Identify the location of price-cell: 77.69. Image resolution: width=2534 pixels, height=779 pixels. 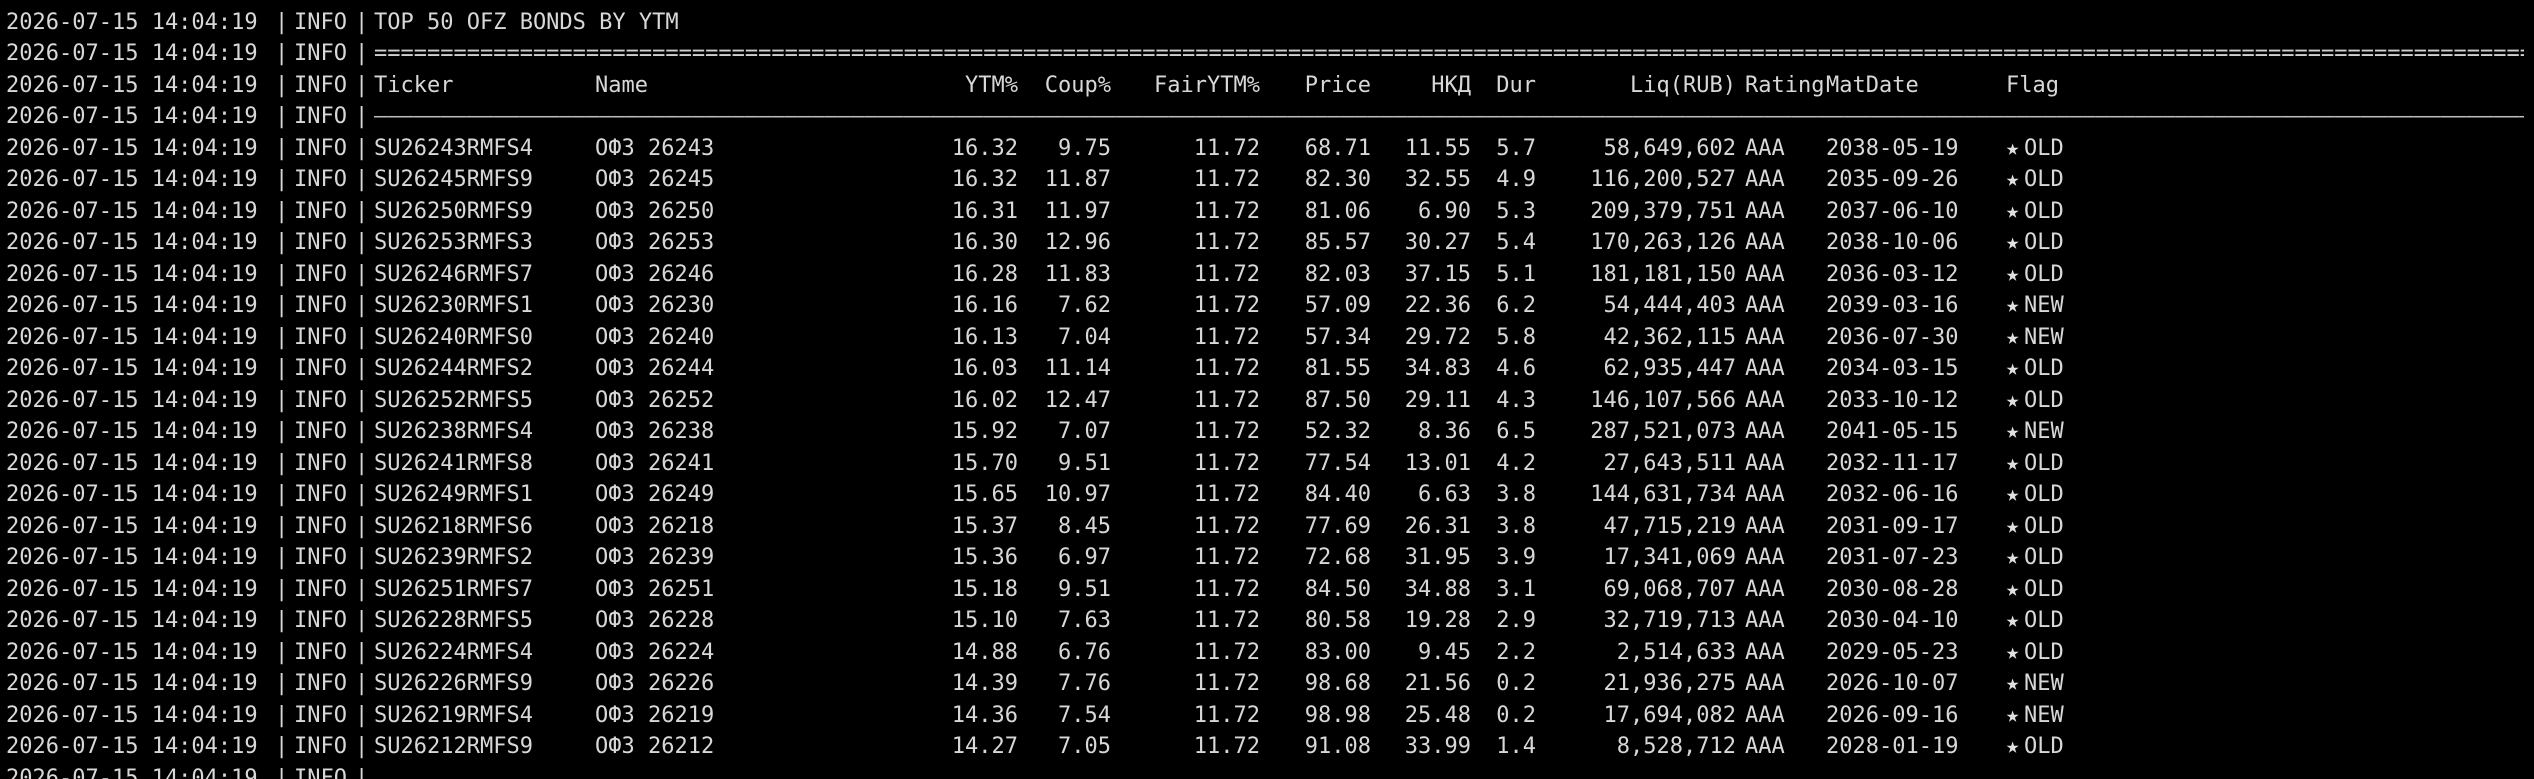
(1337, 526).